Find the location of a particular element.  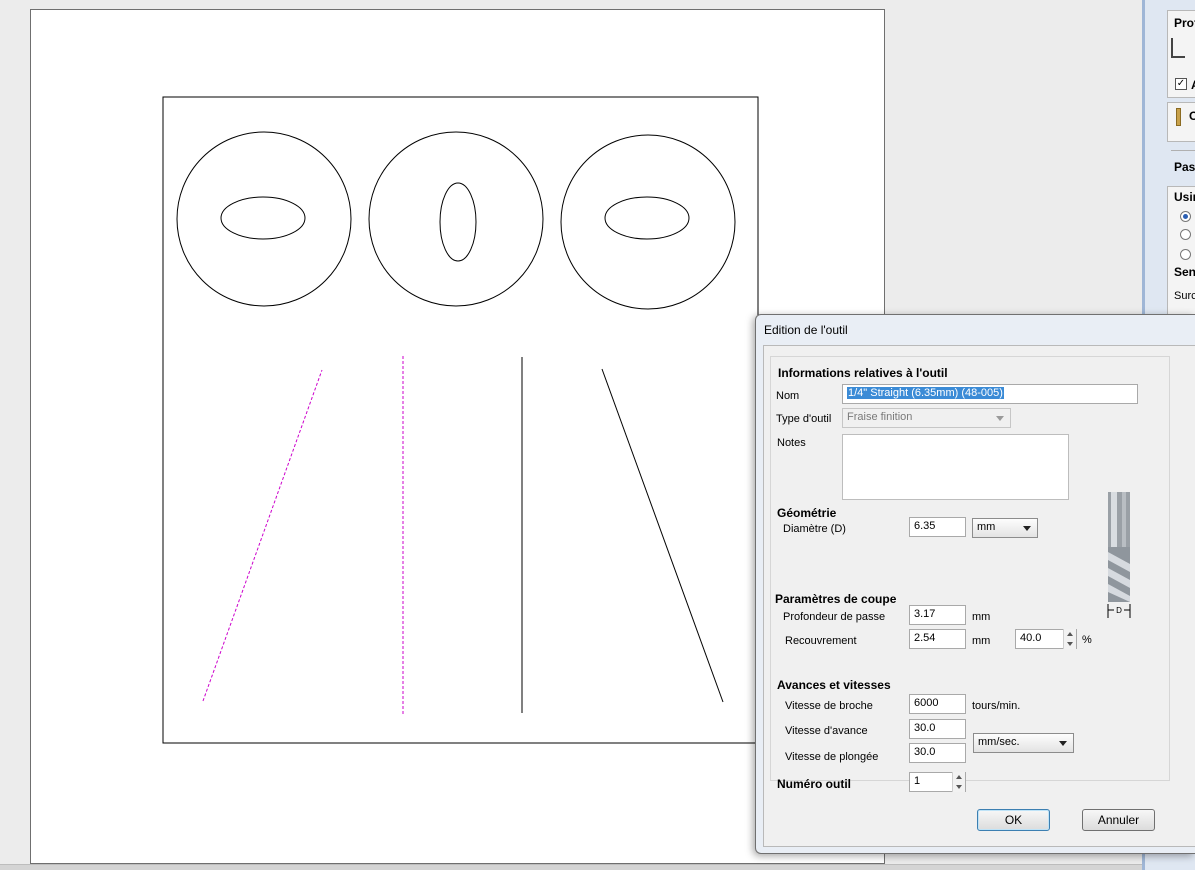

diameter-input: 6.35 is located at coordinates (937, 527).